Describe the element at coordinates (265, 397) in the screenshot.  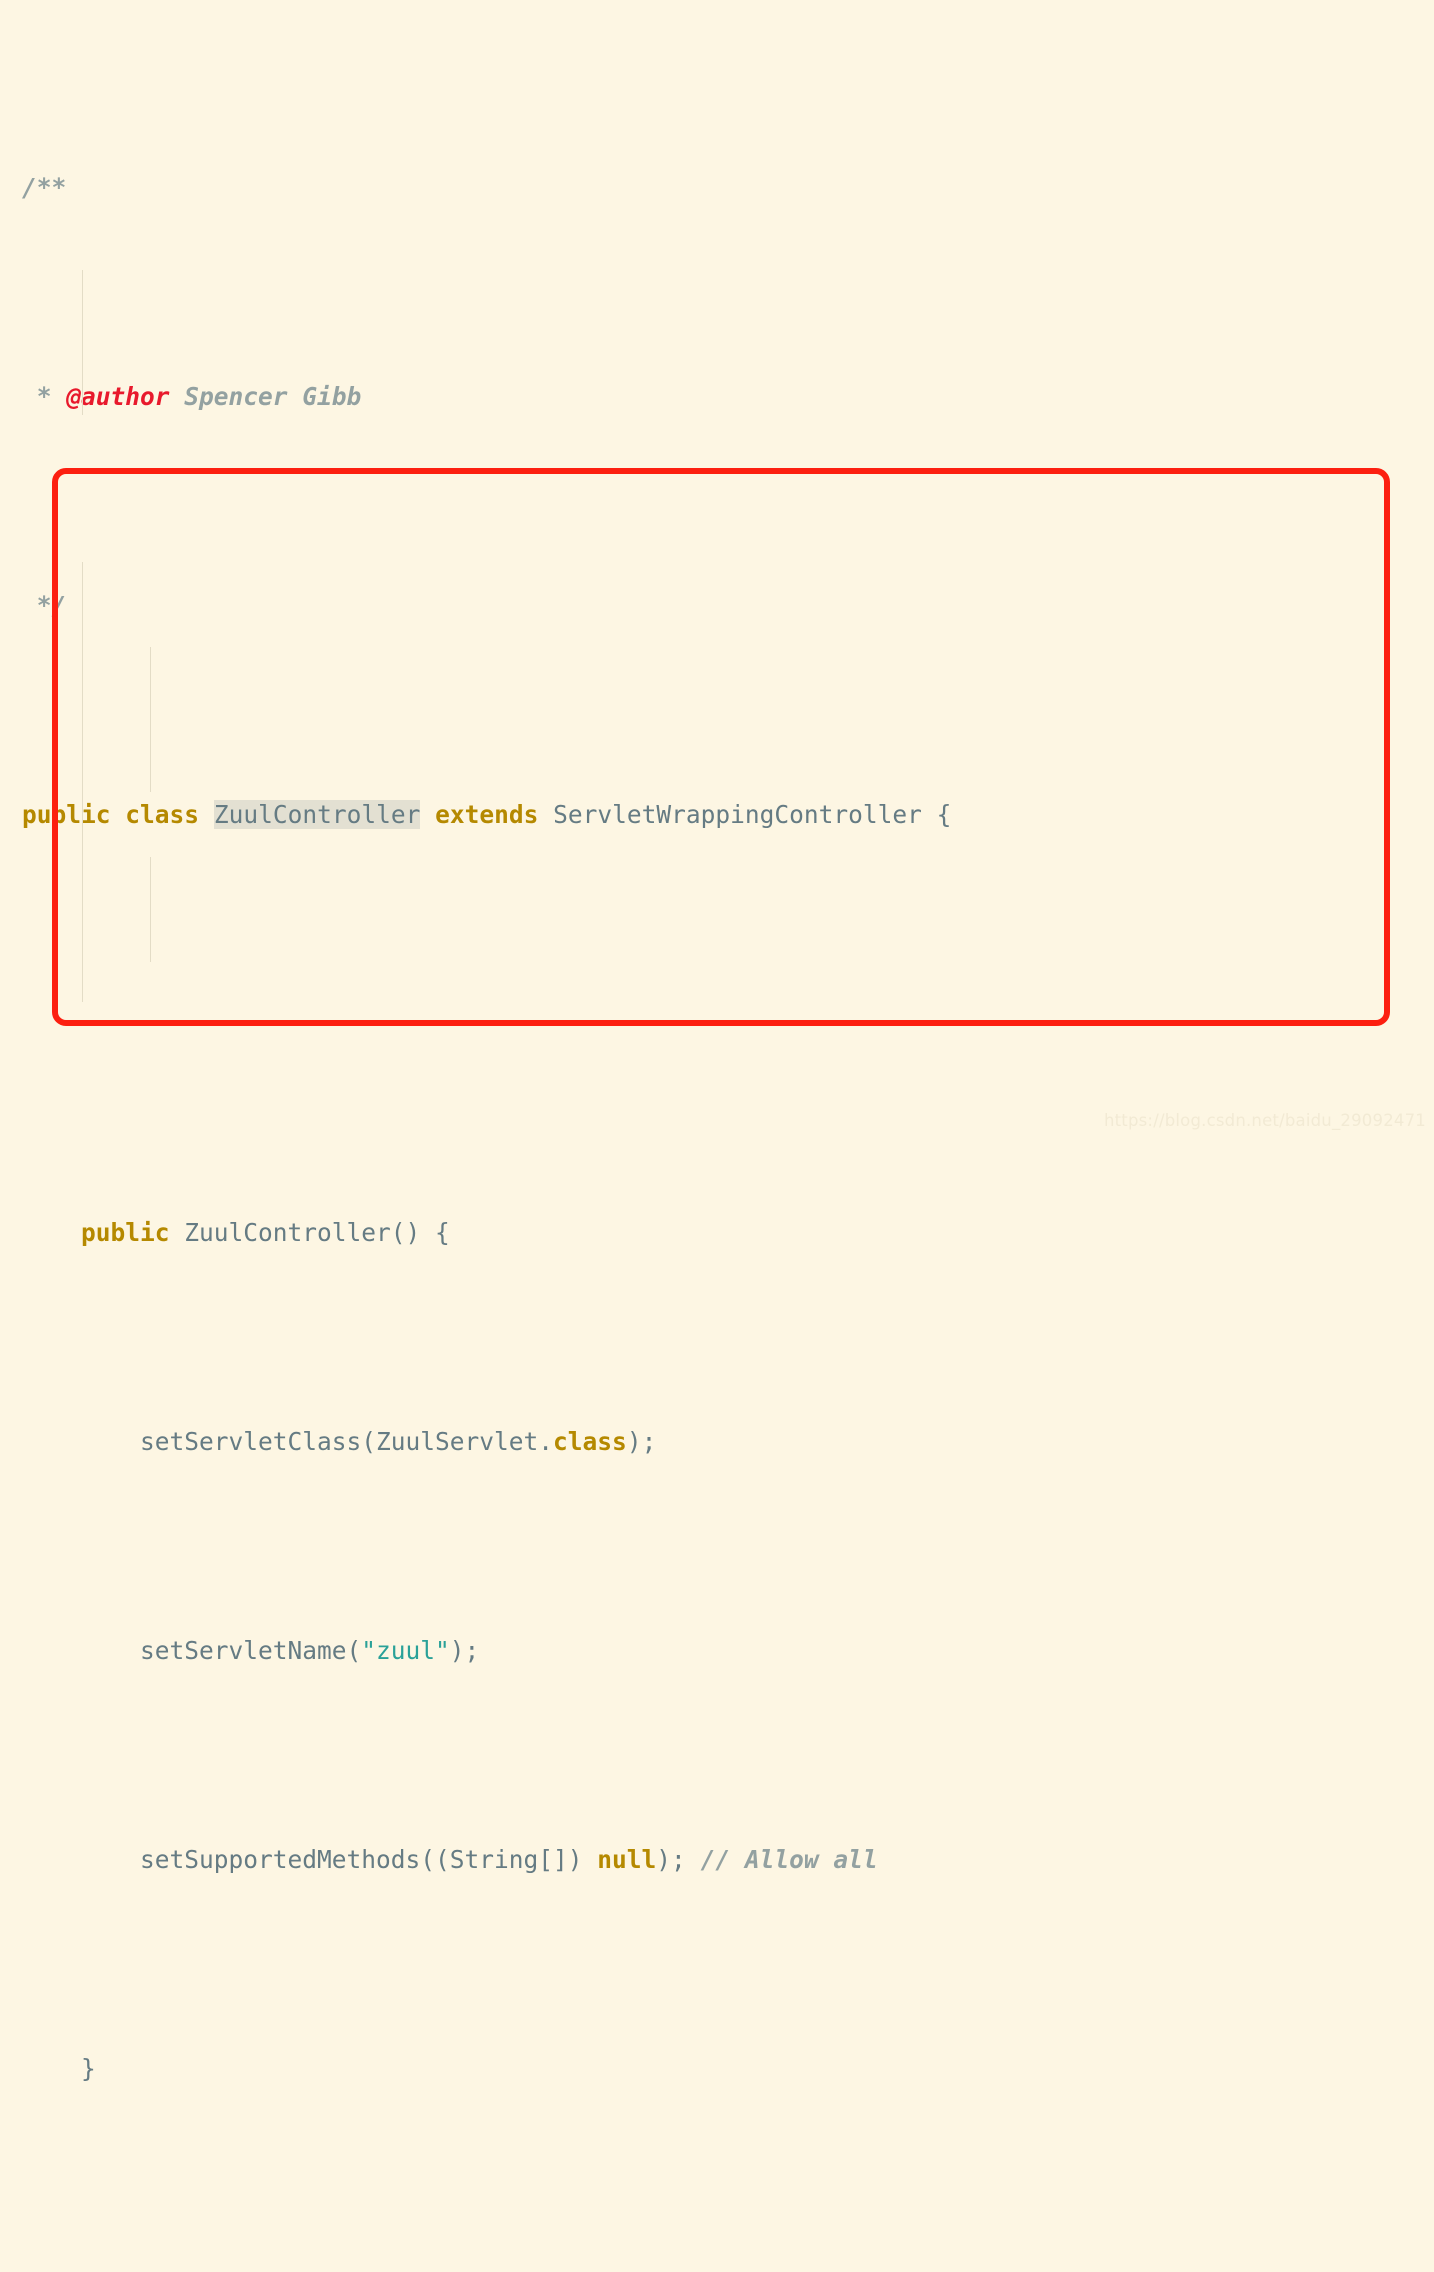
I see `javadoc-author-name: Spencer Gibb` at that location.